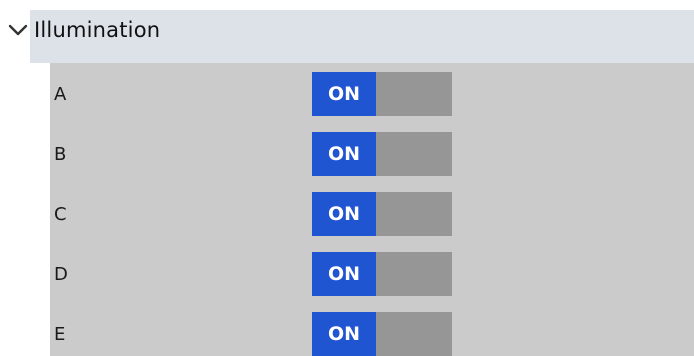  What do you see at coordinates (97, 30) in the screenshot?
I see `section-title: Illumination` at bounding box center [97, 30].